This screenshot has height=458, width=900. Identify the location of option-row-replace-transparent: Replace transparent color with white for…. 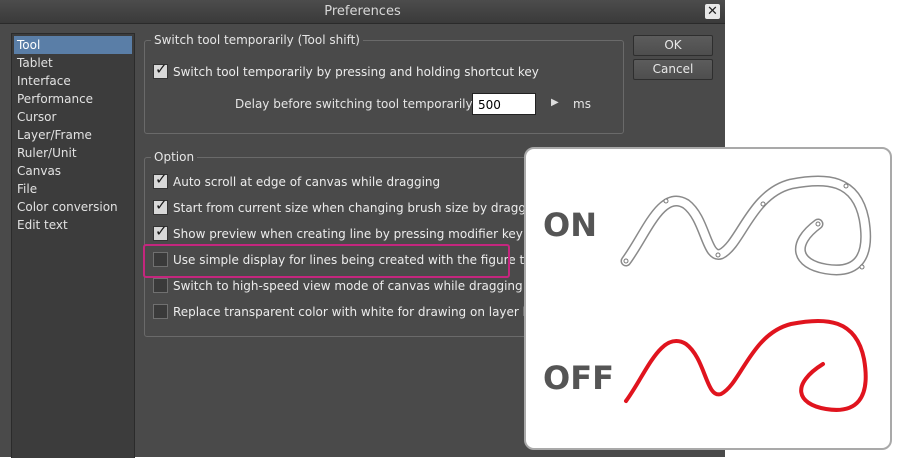
(369, 312).